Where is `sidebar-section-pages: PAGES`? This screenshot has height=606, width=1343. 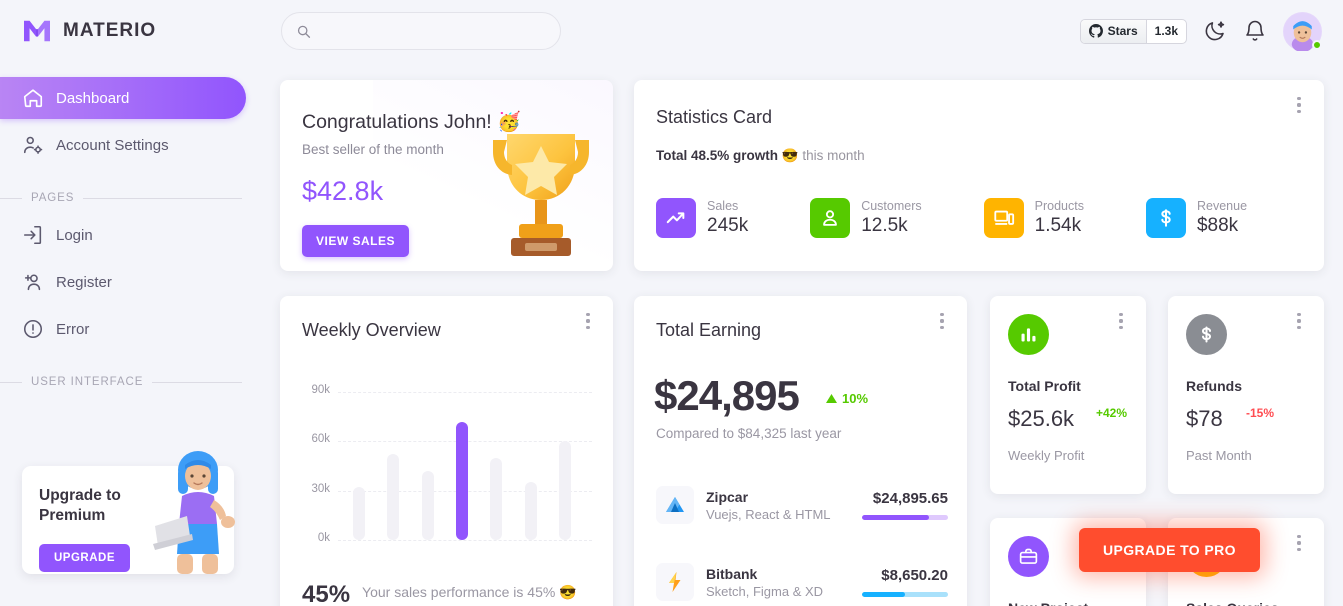 sidebar-section-pages: PAGES is located at coordinates (121, 198).